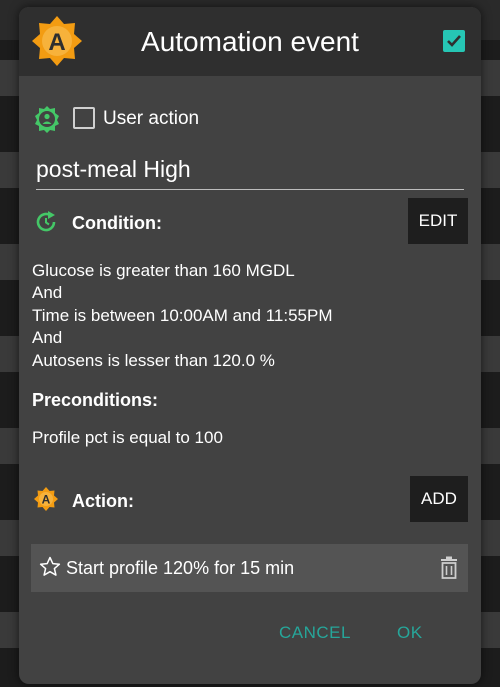 The height and width of the screenshot is (687, 500). What do you see at coordinates (103, 501) in the screenshot?
I see `action-label: Action:` at bounding box center [103, 501].